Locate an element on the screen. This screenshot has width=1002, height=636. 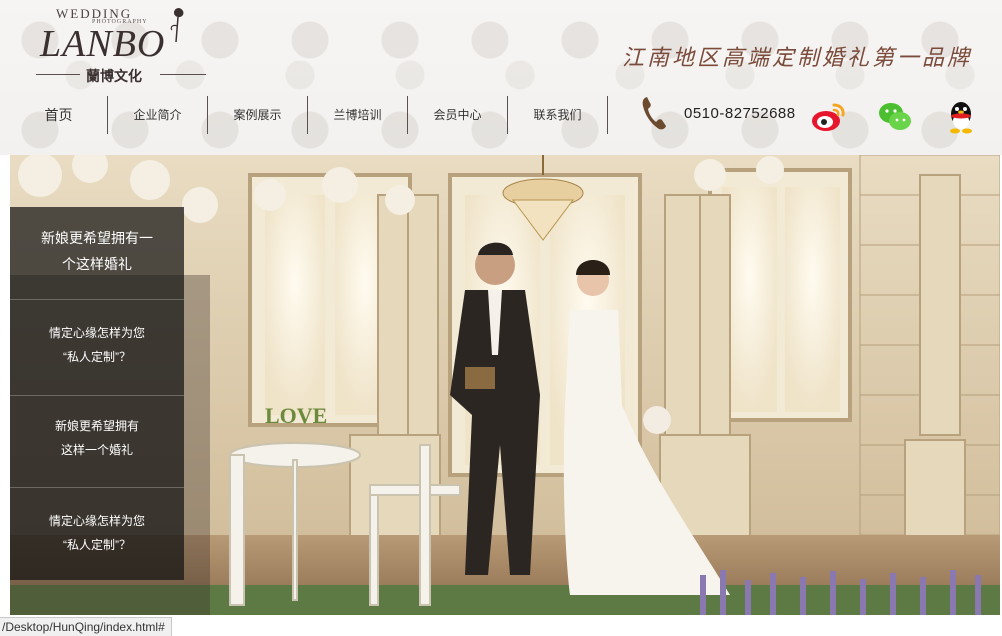
site-logo: WEDDING PHOTOGRAPHY LANBO 蘭博文化 is located at coordinates (126, 44).